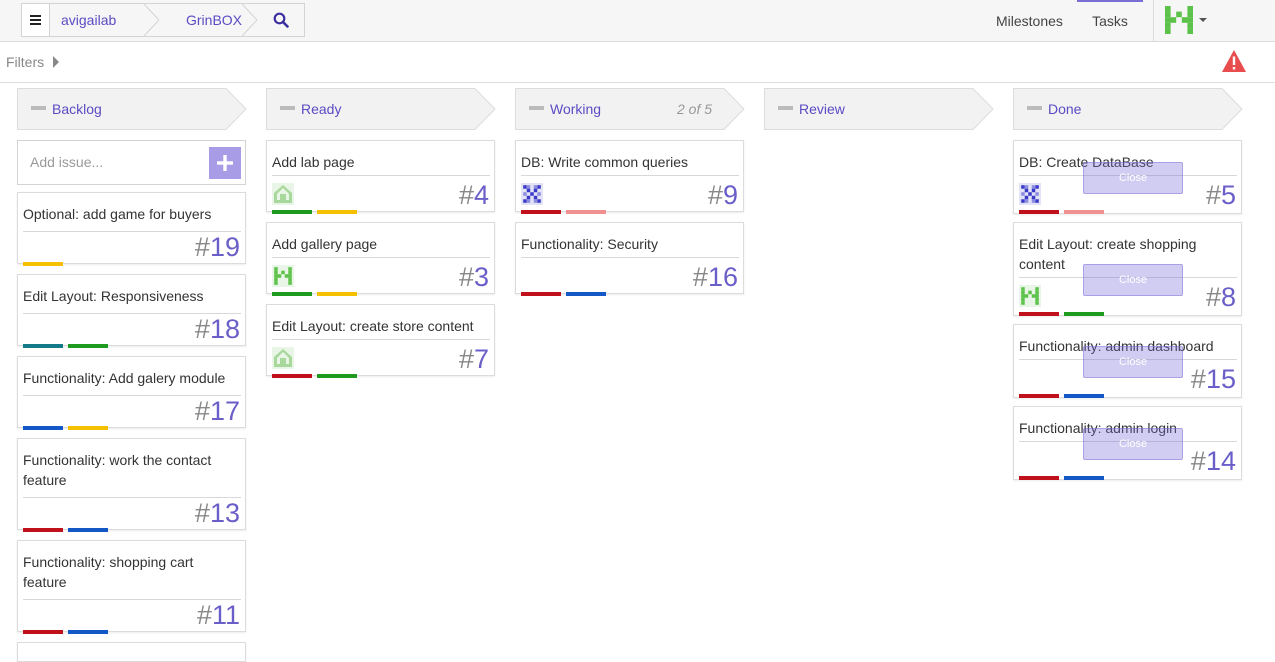 This screenshot has height=662, width=1275. What do you see at coordinates (36, 20) in the screenshot?
I see `hamburger-icon` at bounding box center [36, 20].